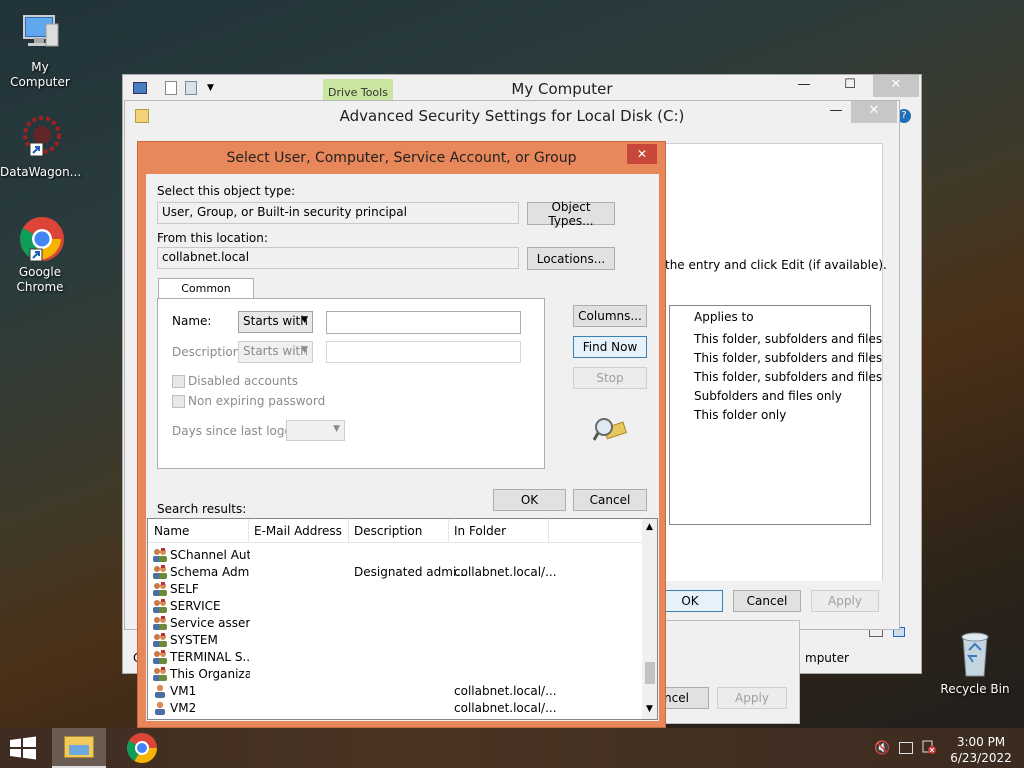 The height and width of the screenshot is (768, 1024). What do you see at coordinates (724, 317) in the screenshot?
I see `applies-to-header: Applies to` at bounding box center [724, 317].